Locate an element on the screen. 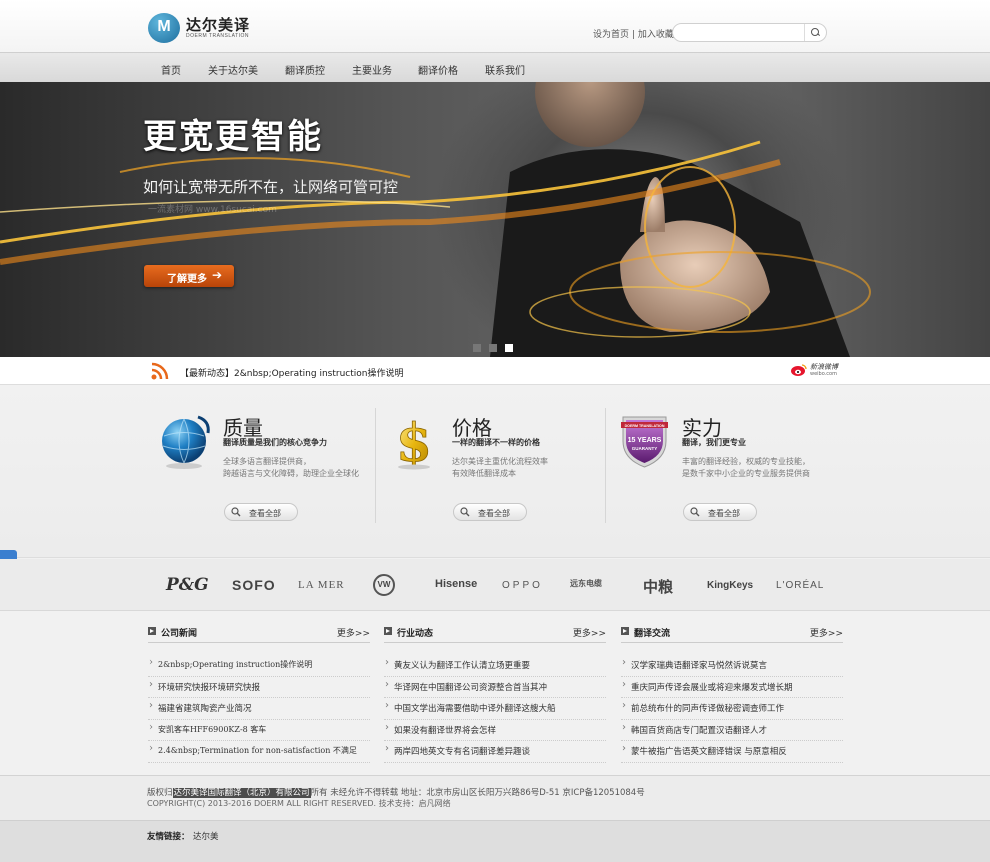  svg-text: 15 YEARS is located at coordinates (645, 440).